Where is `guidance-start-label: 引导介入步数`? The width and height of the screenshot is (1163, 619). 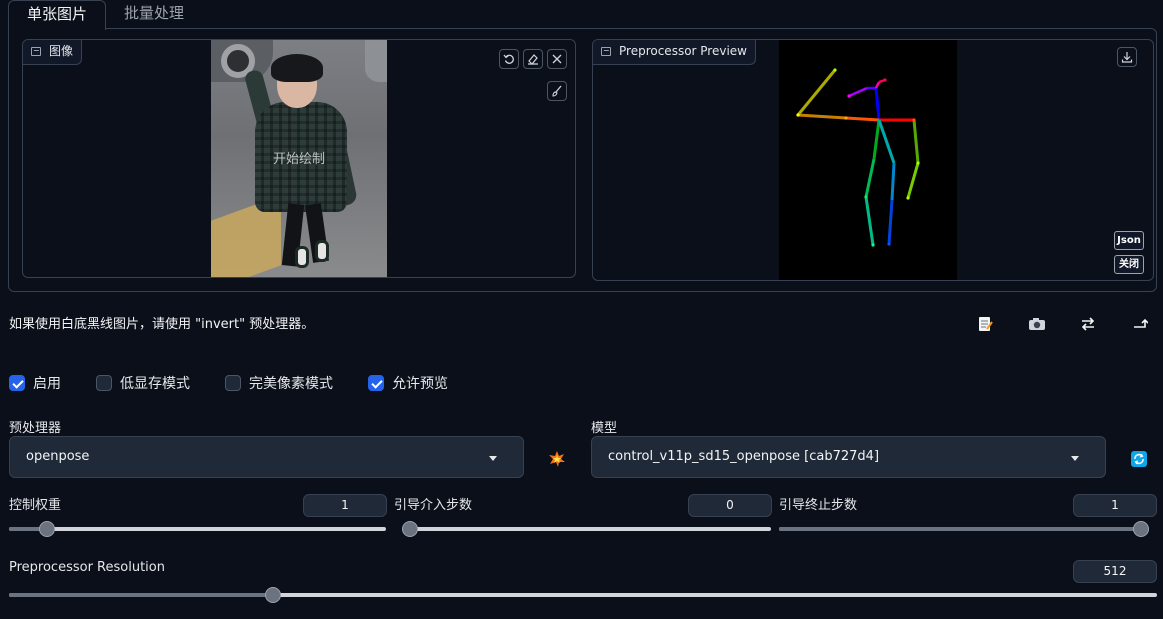
guidance-start-label: 引导介入步数 is located at coordinates (433, 505).